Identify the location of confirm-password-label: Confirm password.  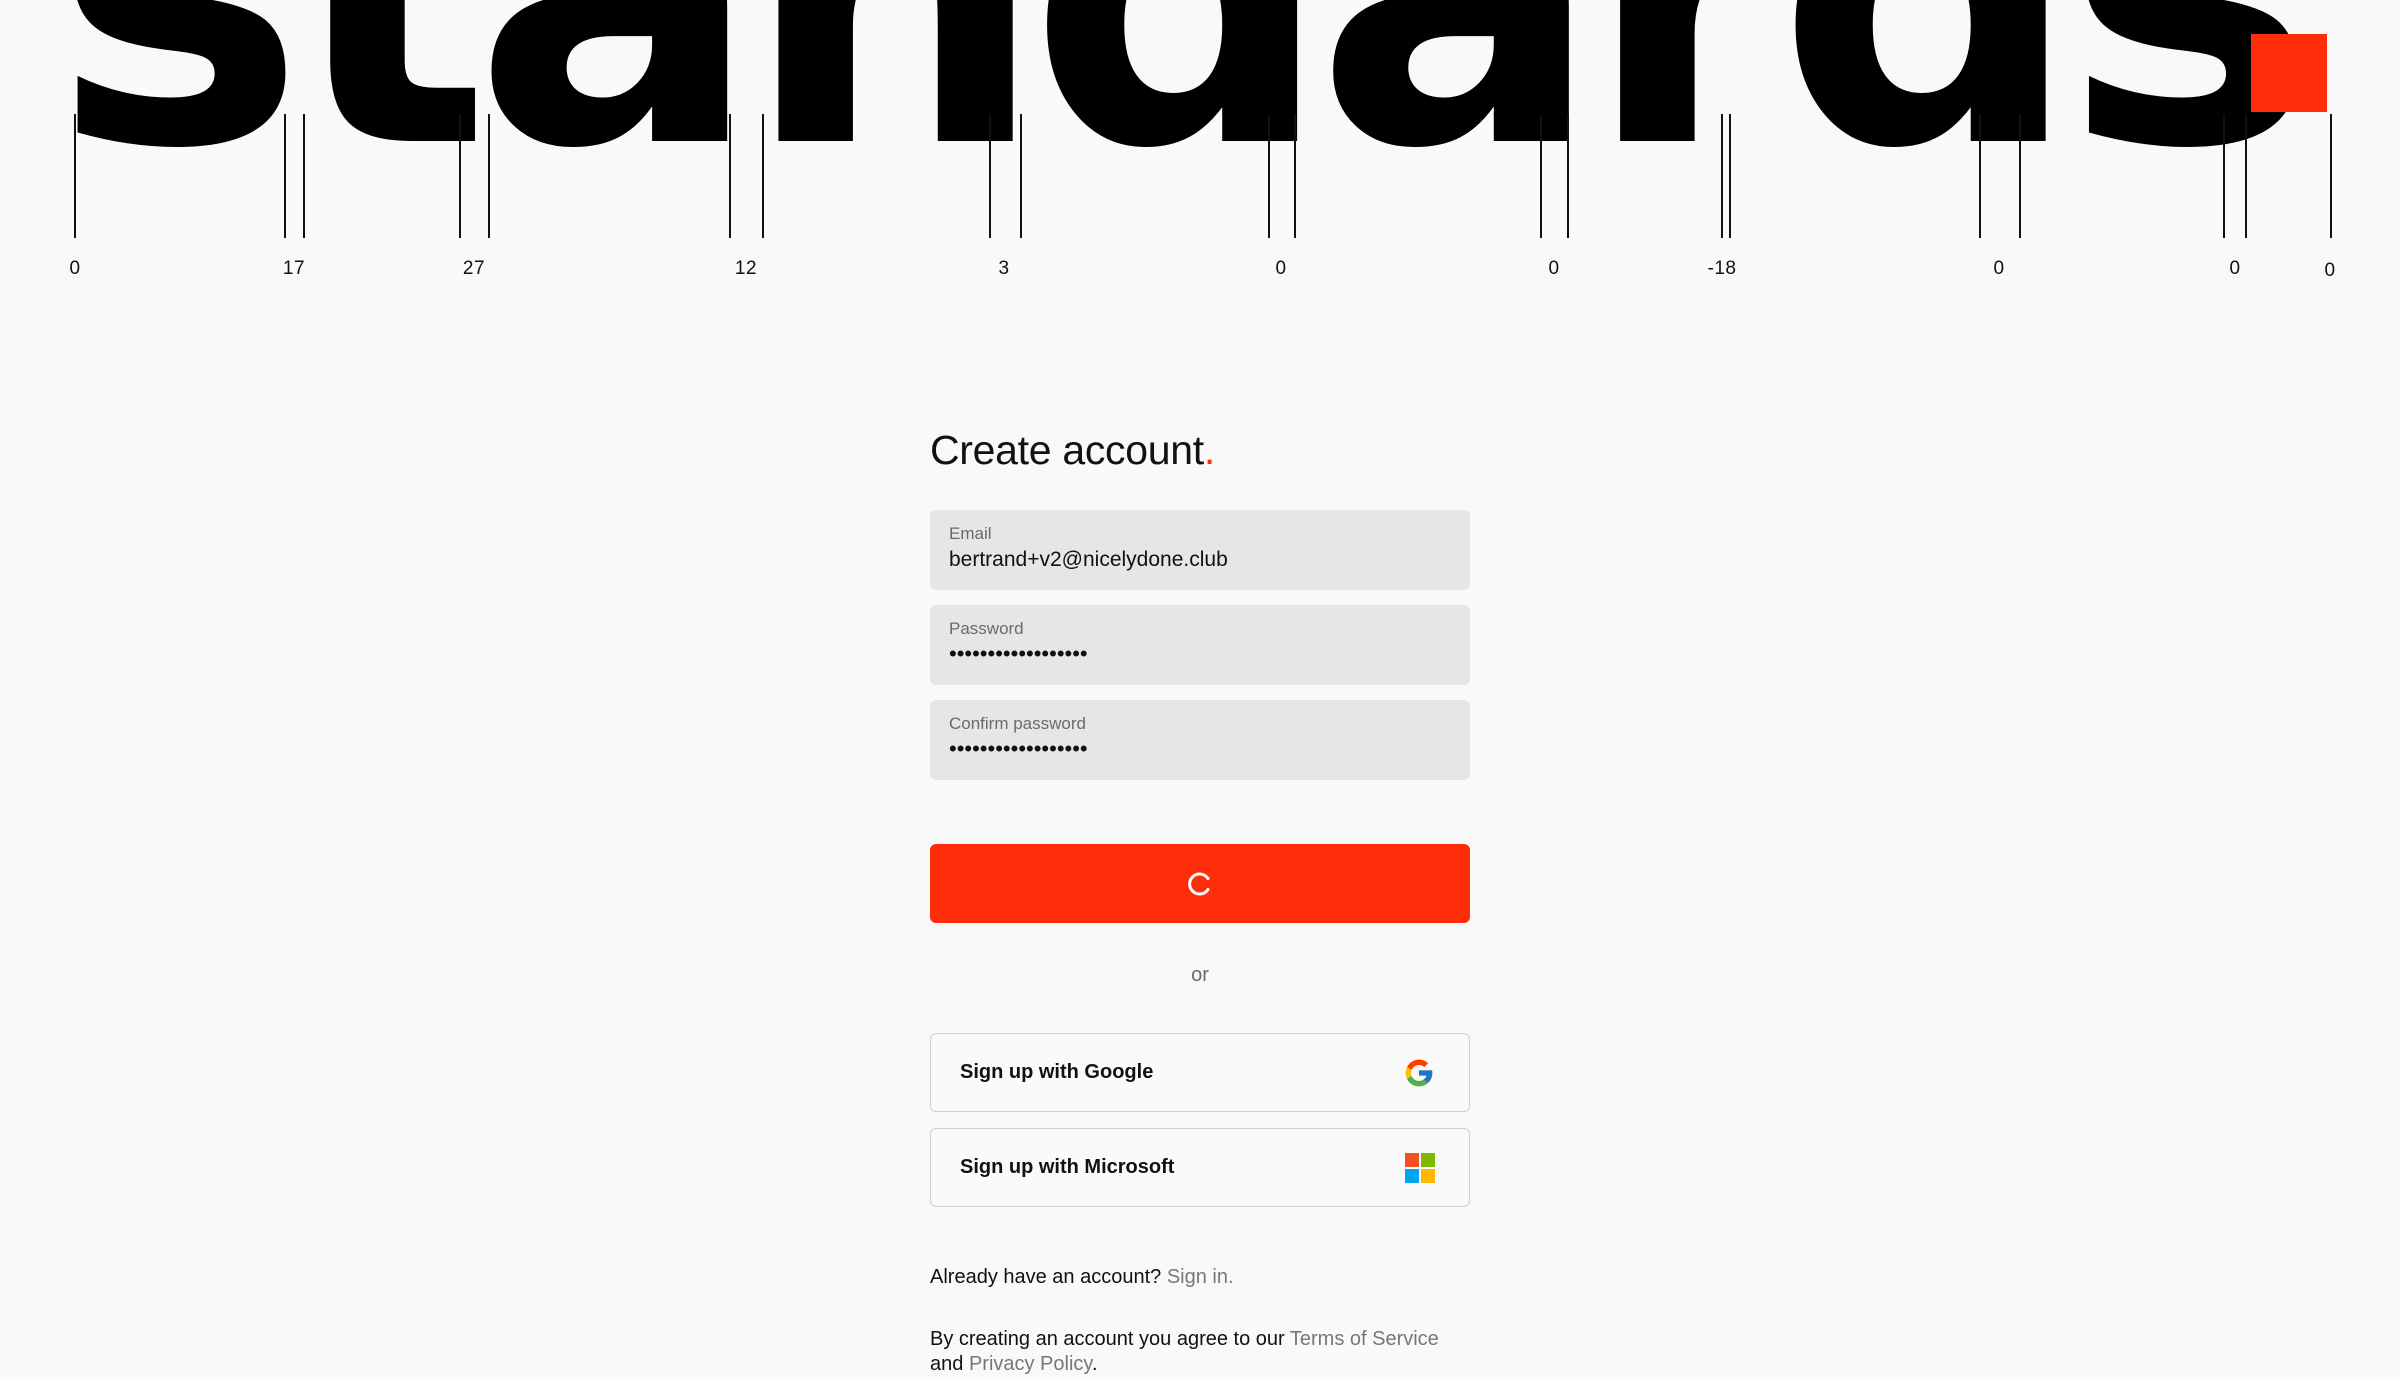
(1017, 723).